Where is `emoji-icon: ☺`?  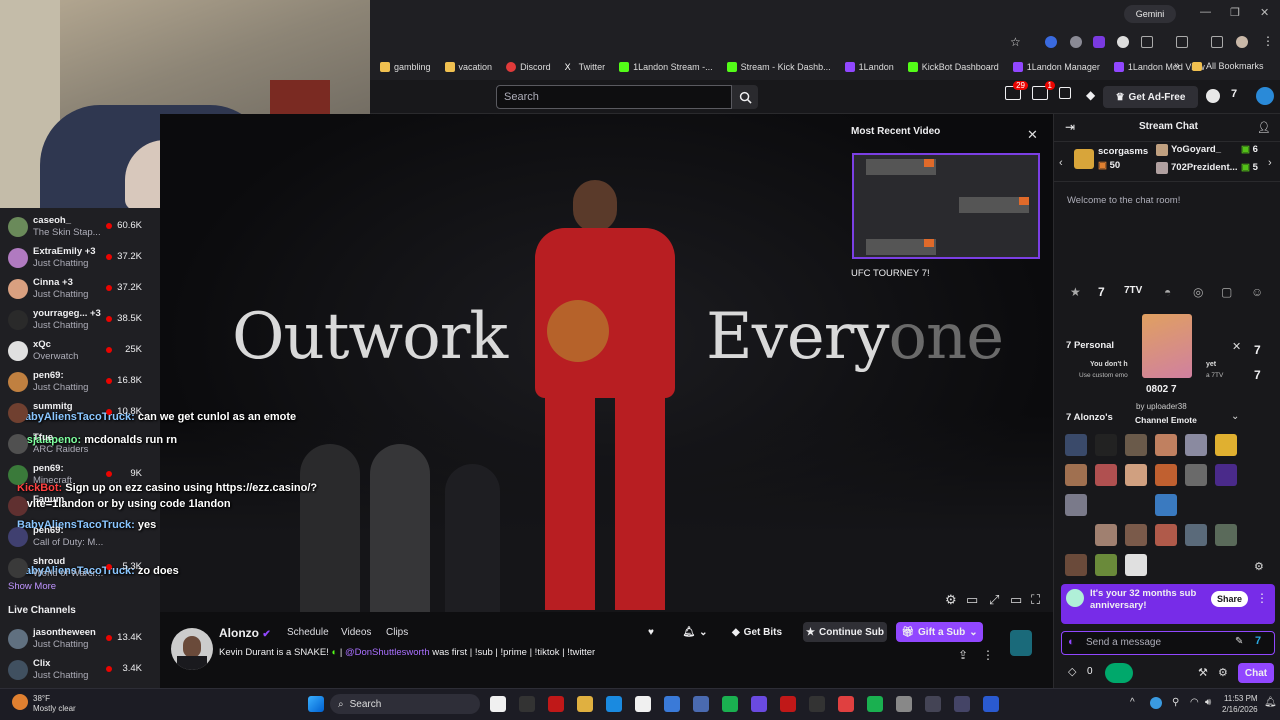 emoji-icon: ☺ is located at coordinates (1257, 292).